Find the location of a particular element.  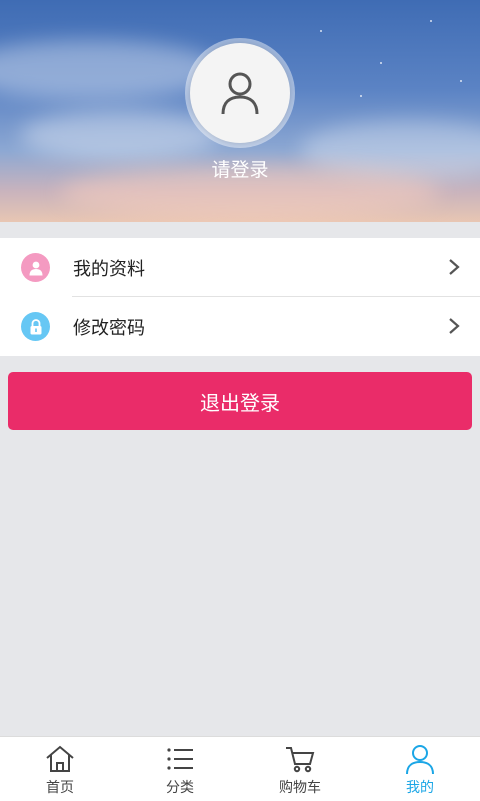

tab-label: 我的 is located at coordinates (420, 788).